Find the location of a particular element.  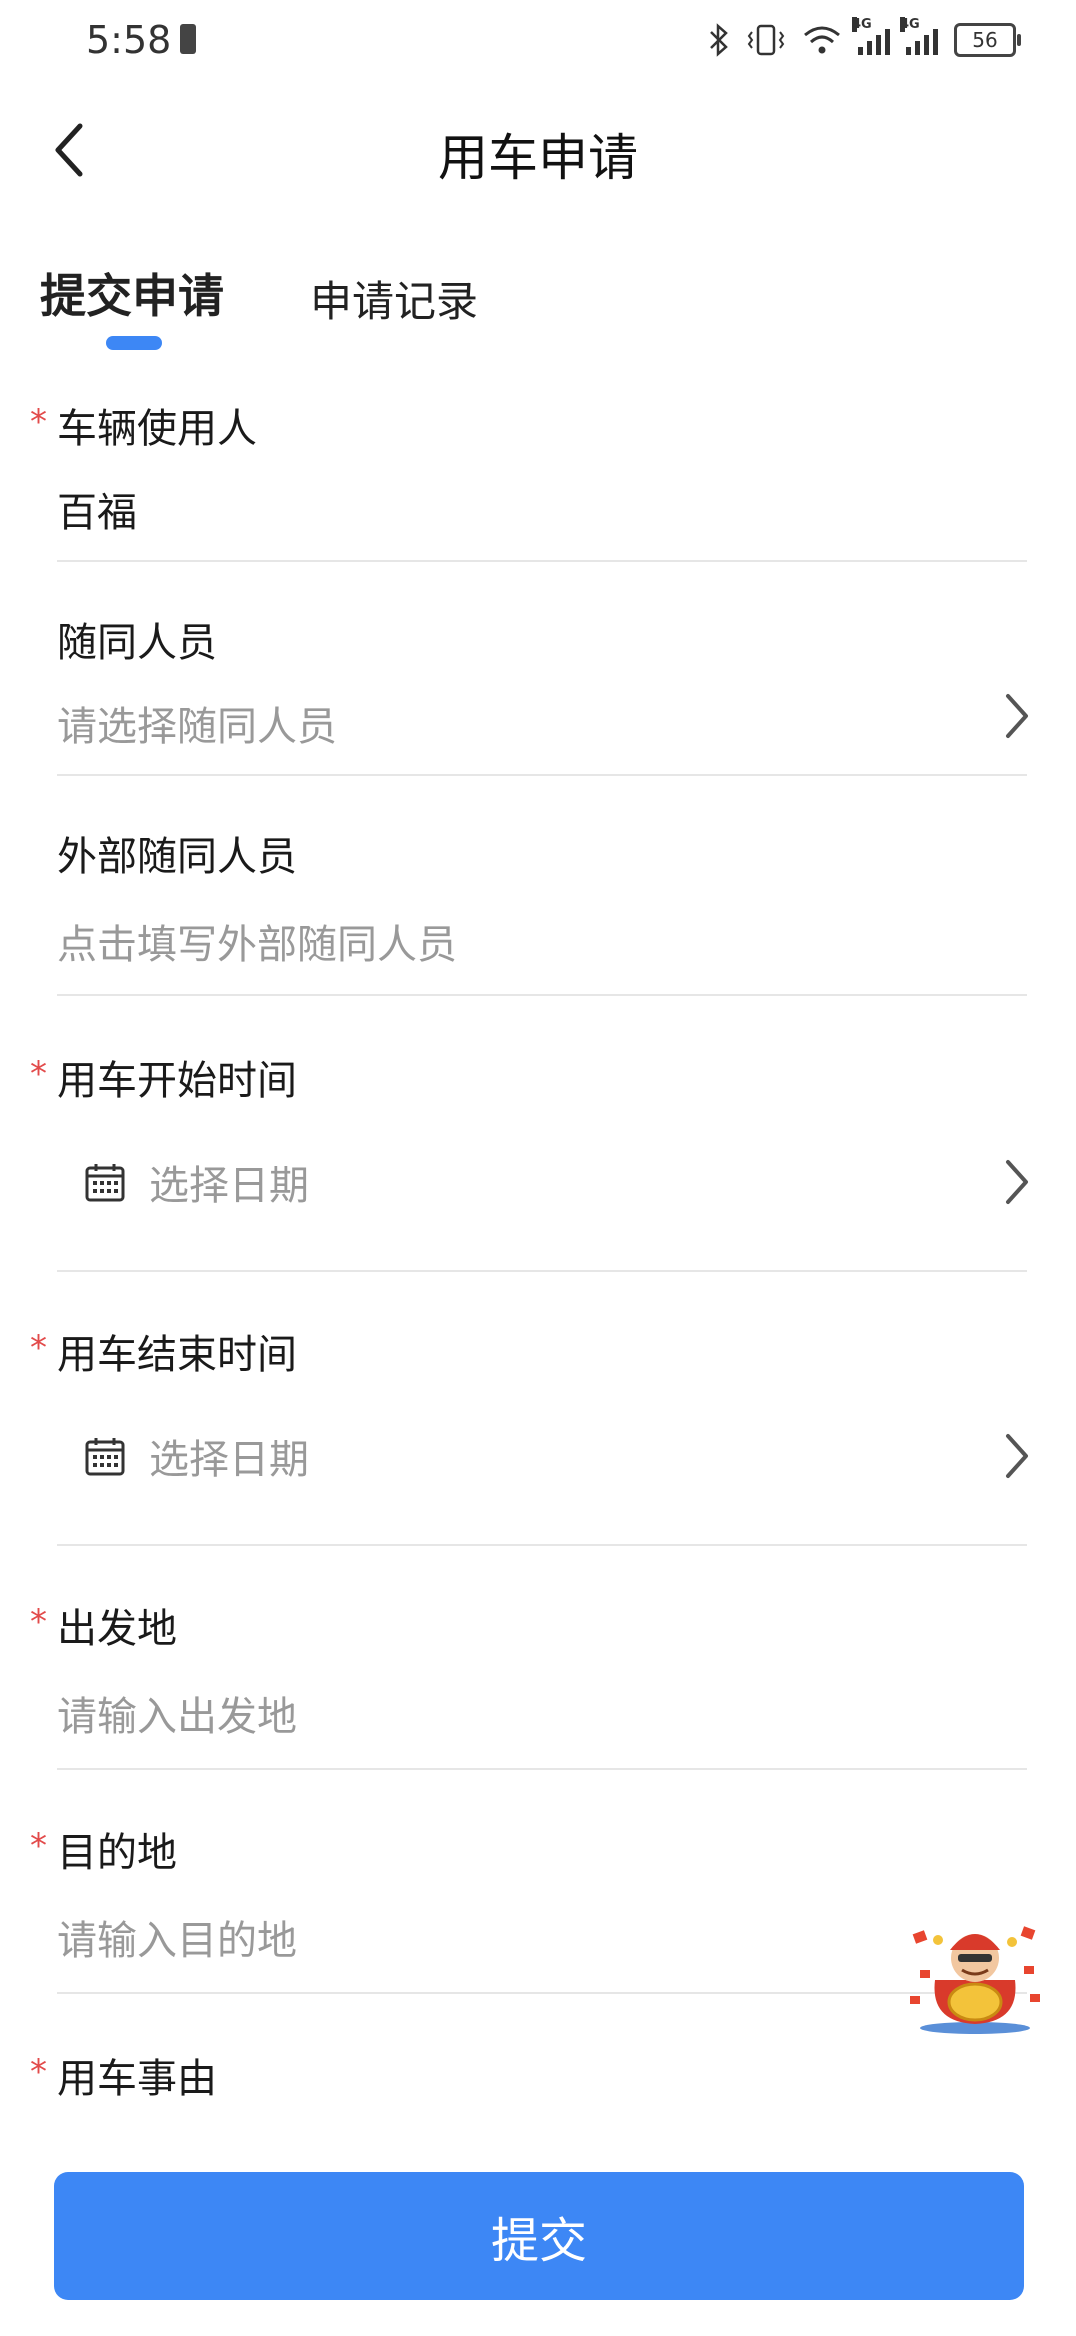

field-label: 用车结束时间 is located at coordinates (177, 1355).